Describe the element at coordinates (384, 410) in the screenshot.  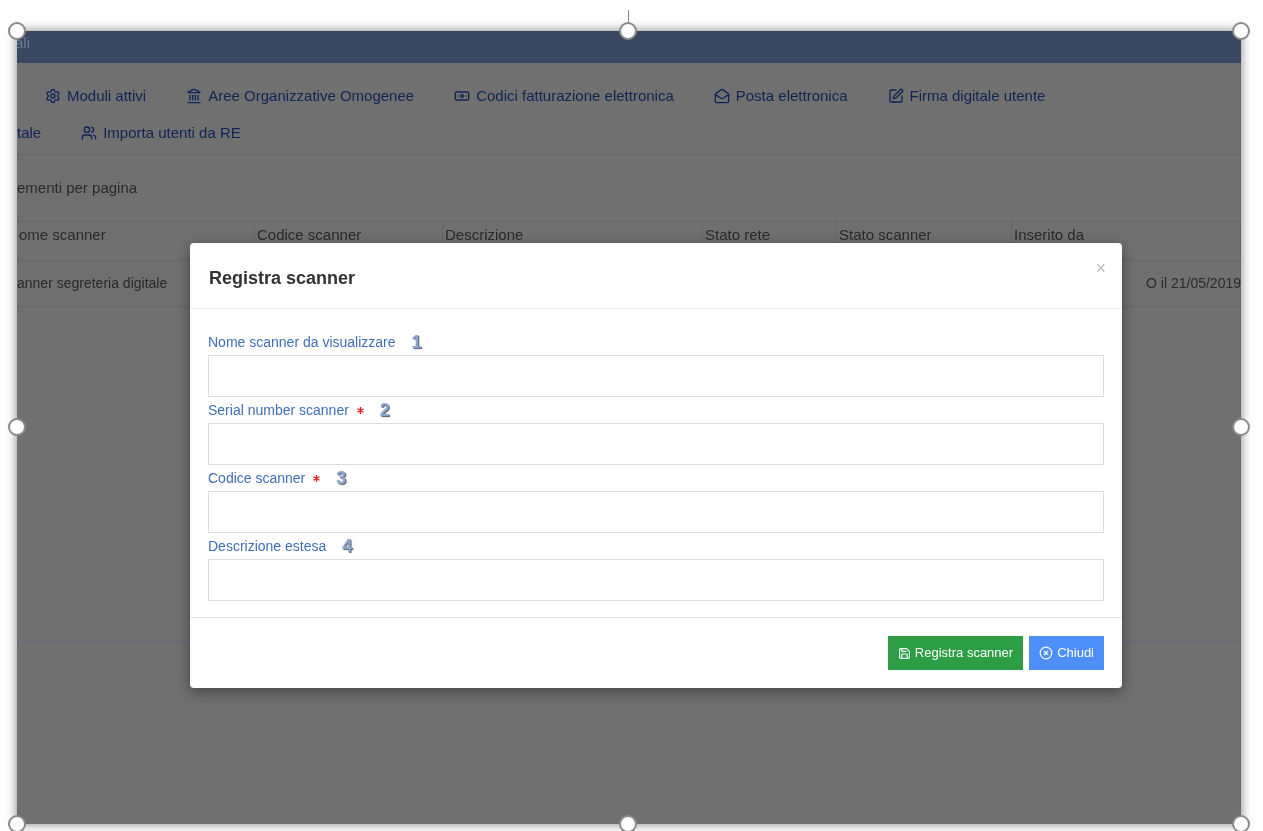
I see `annotation-number: 2` at that location.